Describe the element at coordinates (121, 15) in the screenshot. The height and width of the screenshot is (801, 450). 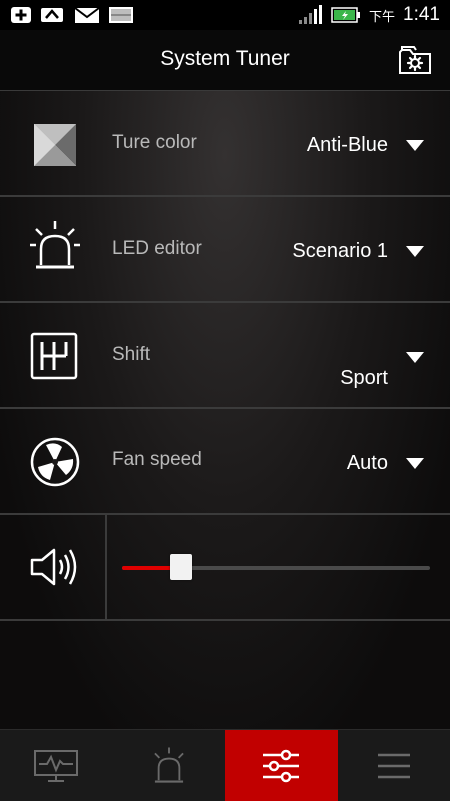
I see `image-icon` at that location.